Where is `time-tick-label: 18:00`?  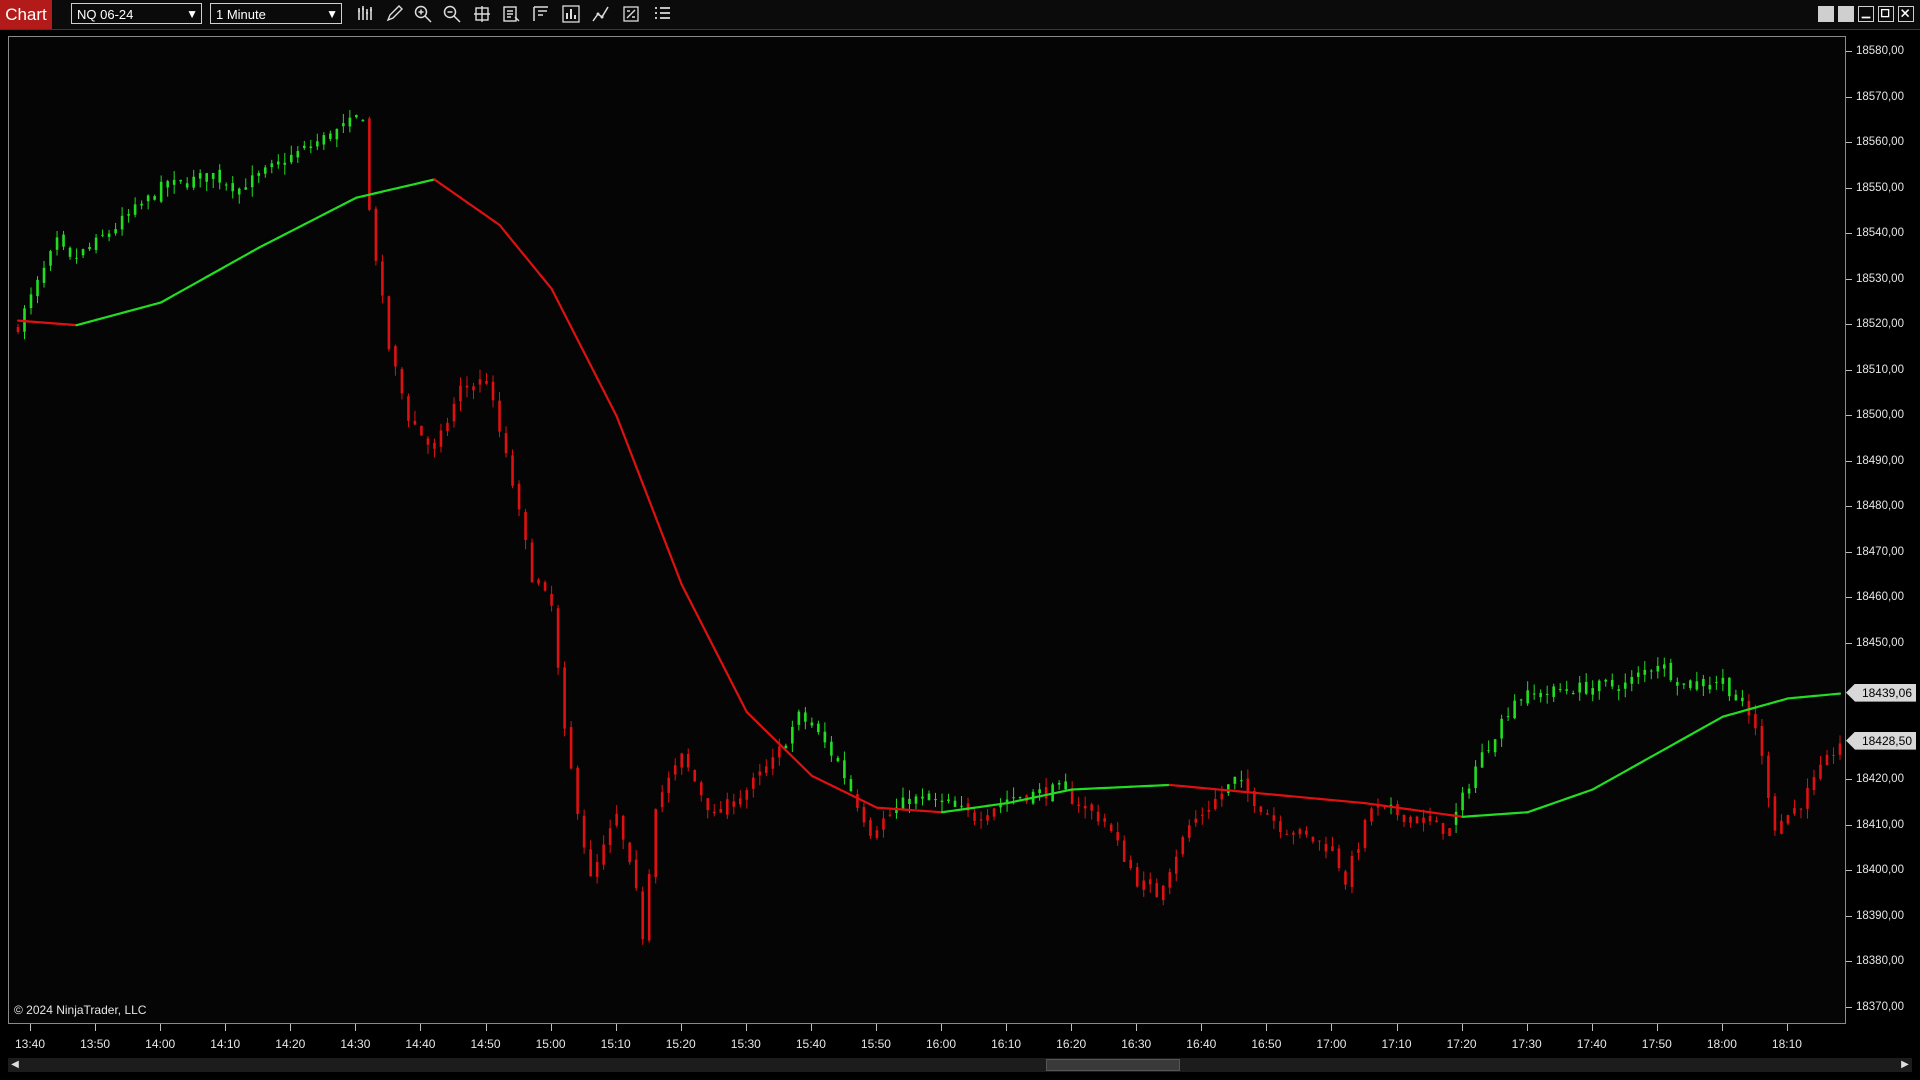
time-tick-label: 18:00 is located at coordinates (1721, 1044).